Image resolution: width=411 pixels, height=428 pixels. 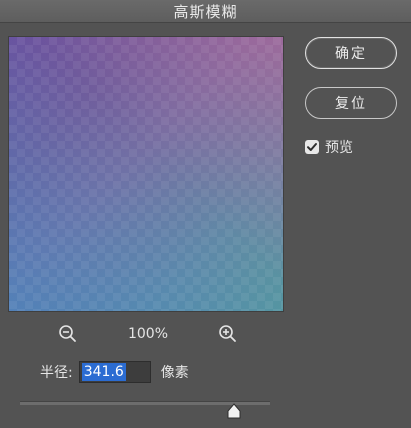 I want to click on ok-button-label: 确定, so click(x=351, y=54).